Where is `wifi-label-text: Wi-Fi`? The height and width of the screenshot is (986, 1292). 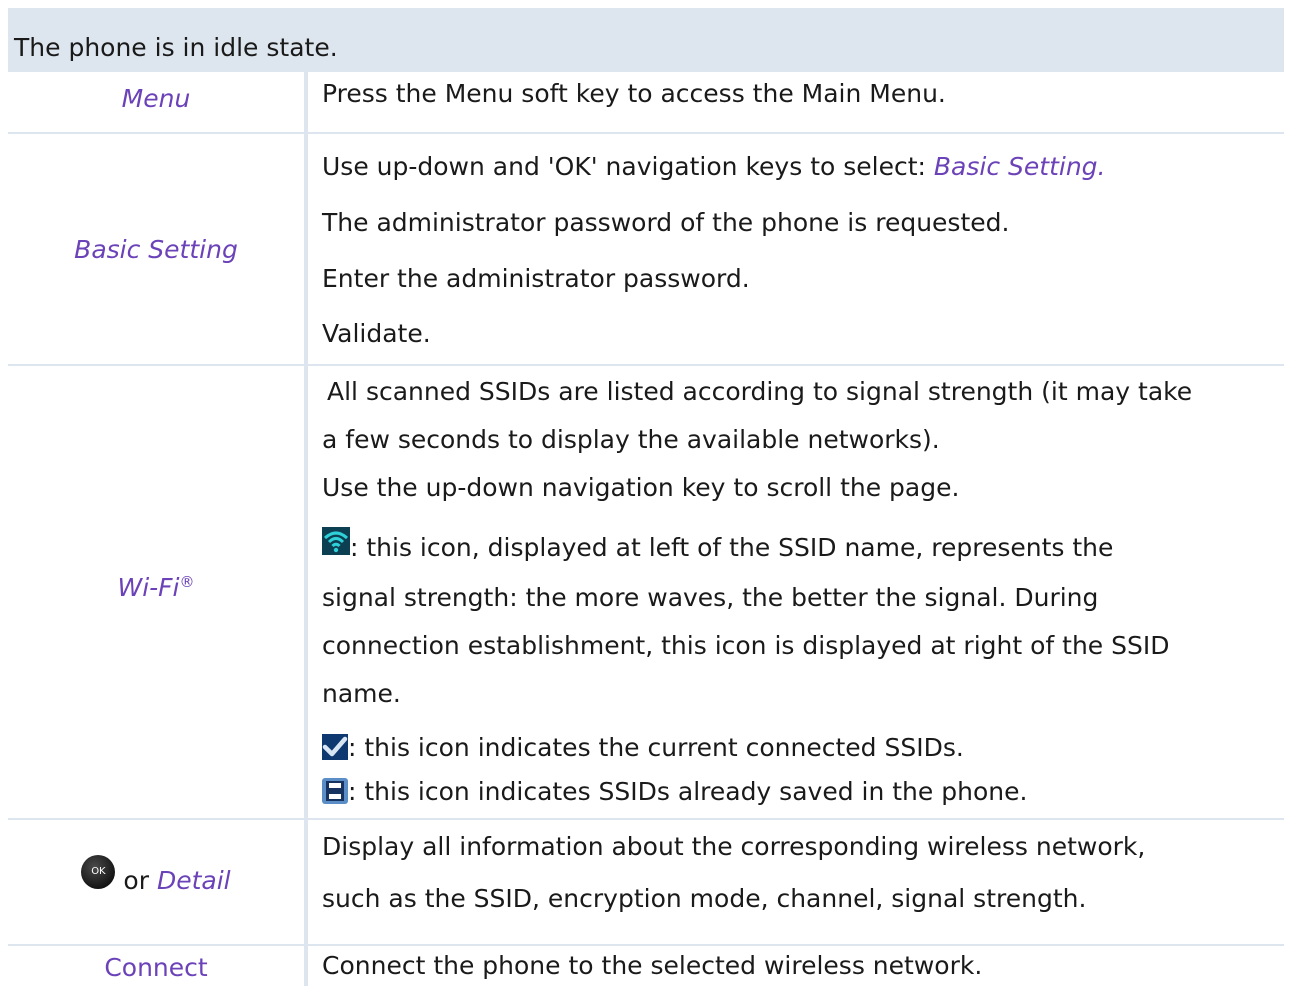
wifi-label-text: Wi-Fi is located at coordinates (148, 587).